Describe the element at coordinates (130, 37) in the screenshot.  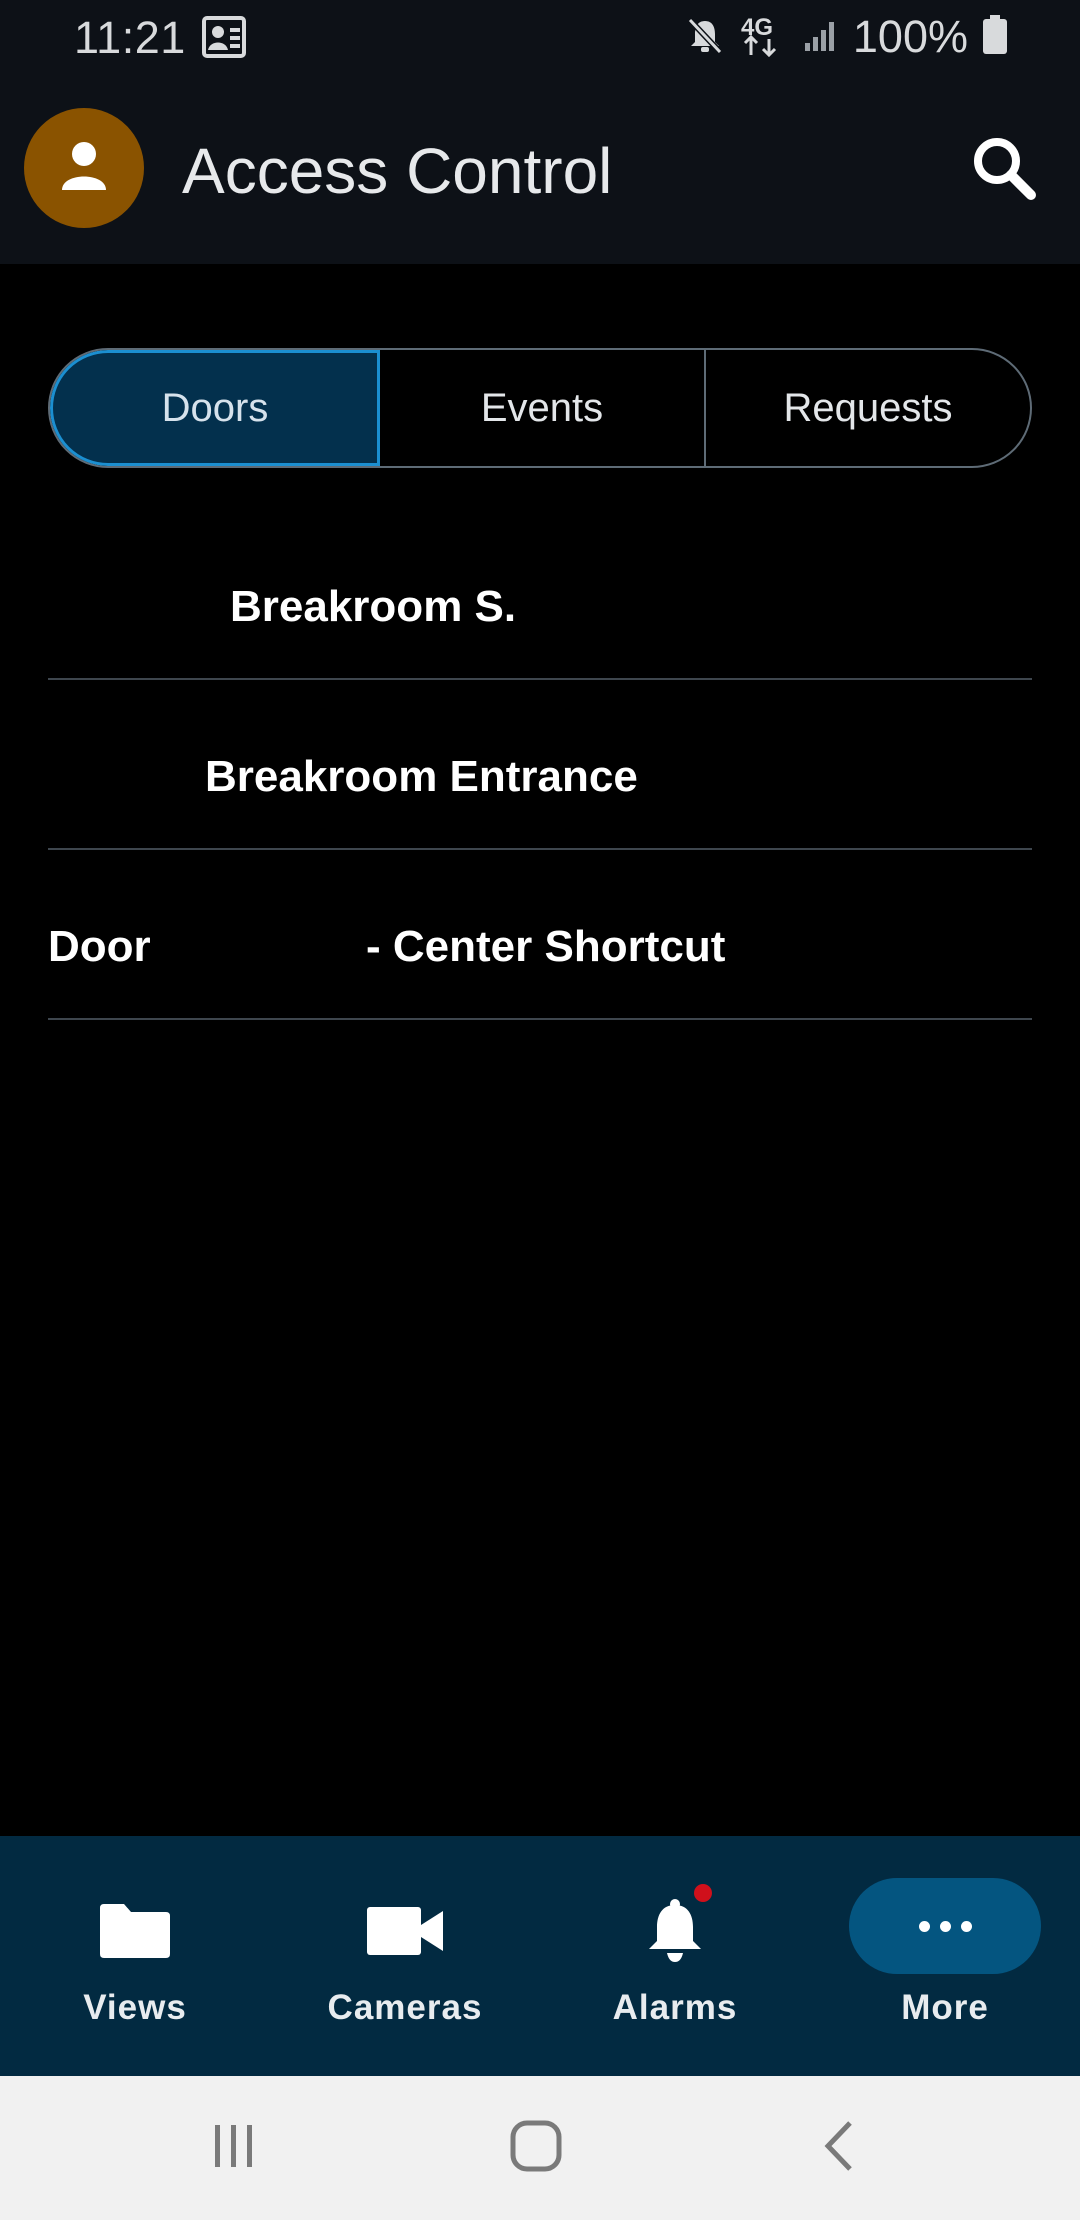
I see `status-time: 11:21` at that location.